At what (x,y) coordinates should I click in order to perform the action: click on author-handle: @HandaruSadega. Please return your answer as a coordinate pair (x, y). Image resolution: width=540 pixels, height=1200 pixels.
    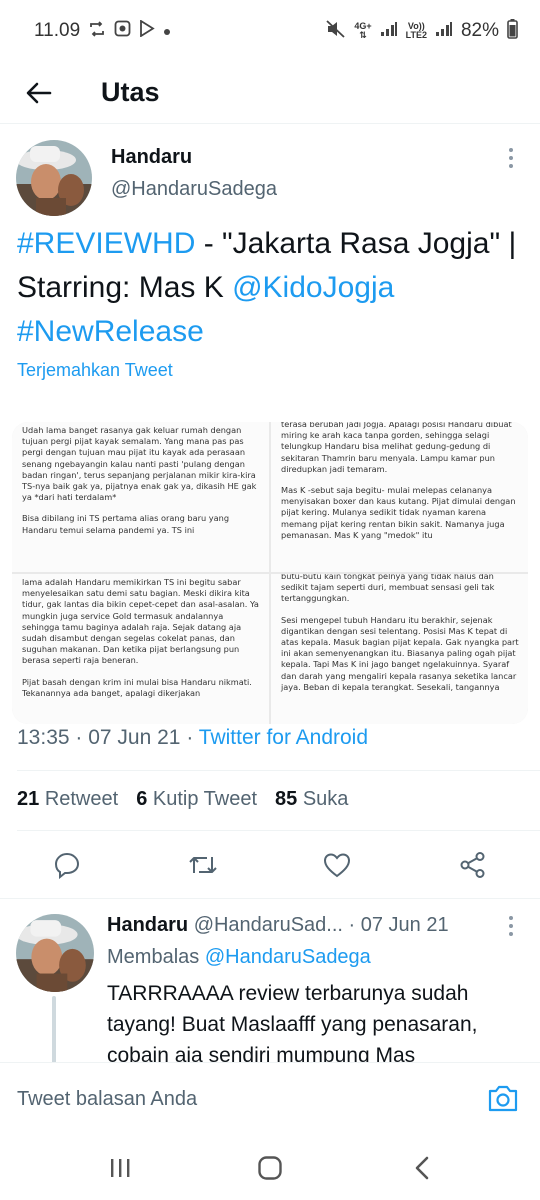
    Looking at the image, I should click on (194, 189).